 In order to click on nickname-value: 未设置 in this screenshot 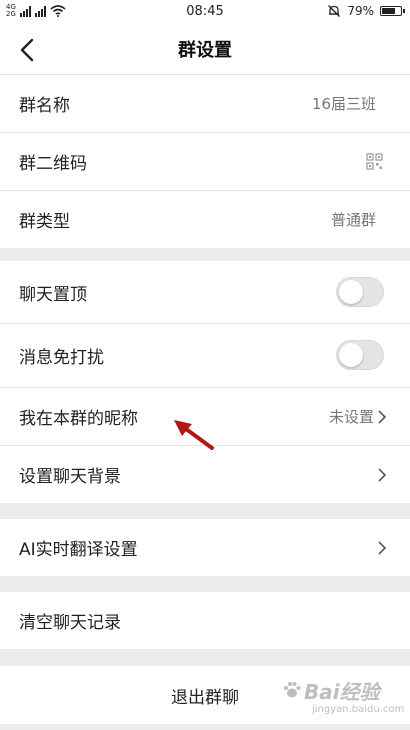, I will do `click(351, 417)`.